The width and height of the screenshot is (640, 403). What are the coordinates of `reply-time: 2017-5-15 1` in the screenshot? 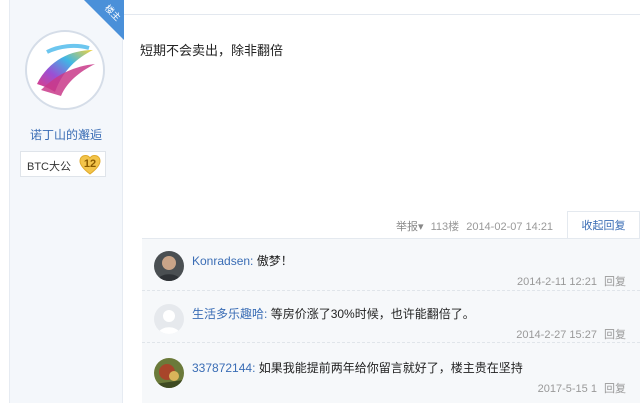 It's located at (567, 389).